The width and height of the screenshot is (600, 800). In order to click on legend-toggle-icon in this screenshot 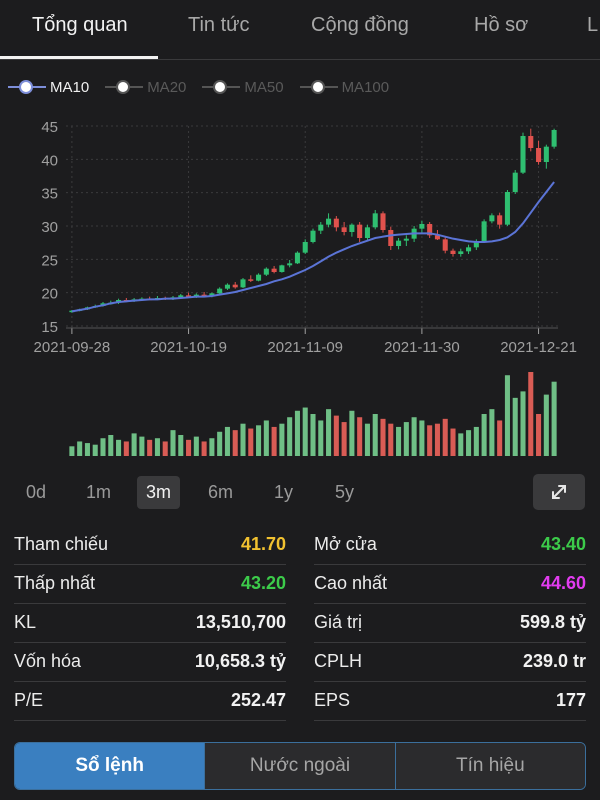, I will do `click(27, 87)`.